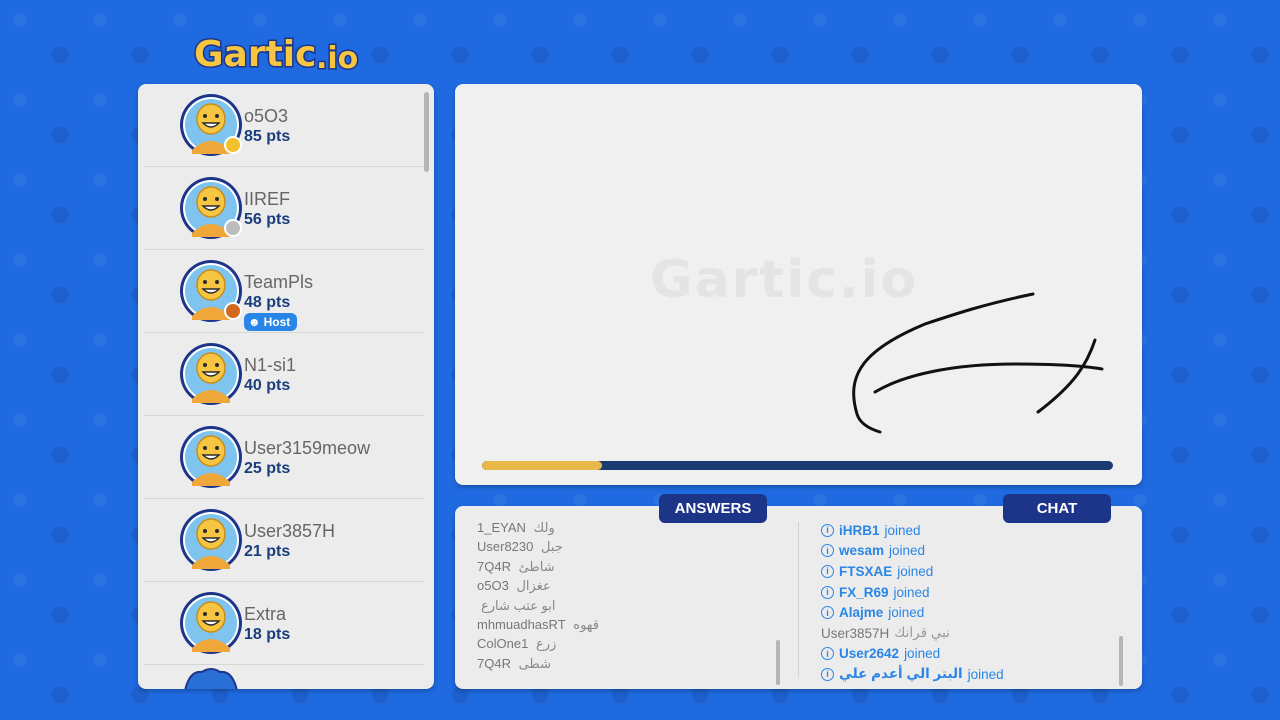 Image resolution: width=1280 pixels, height=720 pixels. I want to click on answer-text: شاطئ, so click(534, 566).